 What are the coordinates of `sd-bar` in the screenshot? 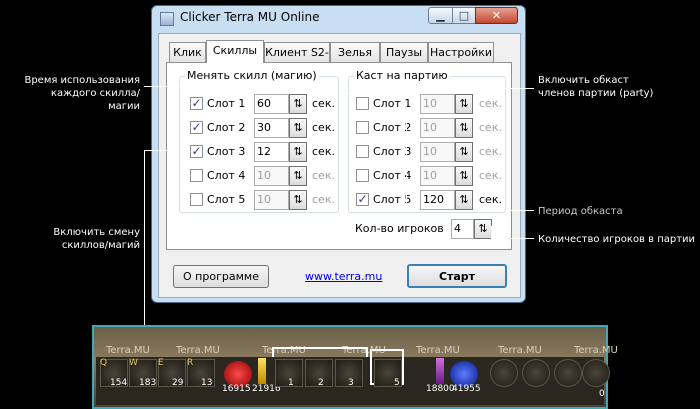 It's located at (440, 371).